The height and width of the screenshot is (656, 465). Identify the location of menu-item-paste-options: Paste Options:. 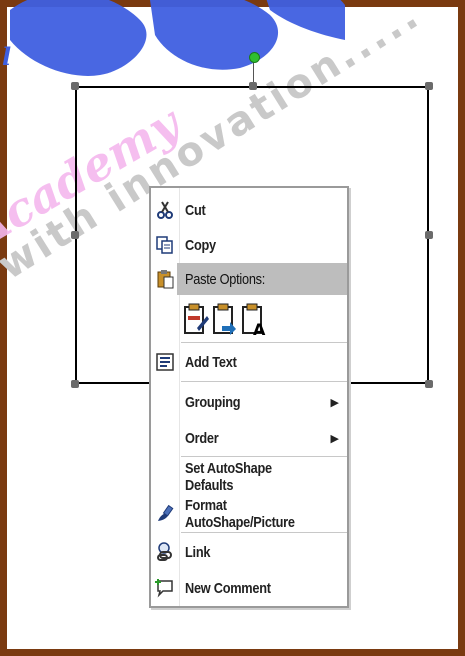
(249, 279).